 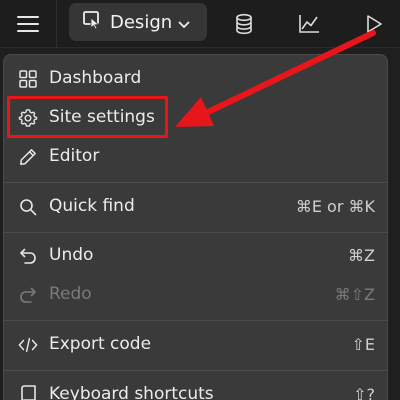 I want to click on menu-item-label: Undo, so click(x=71, y=255).